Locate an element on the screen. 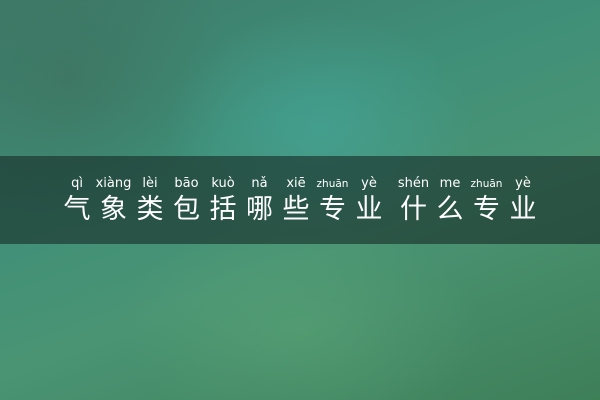 The image size is (600, 400). pinyin-label: nǎ is located at coordinates (259, 183).